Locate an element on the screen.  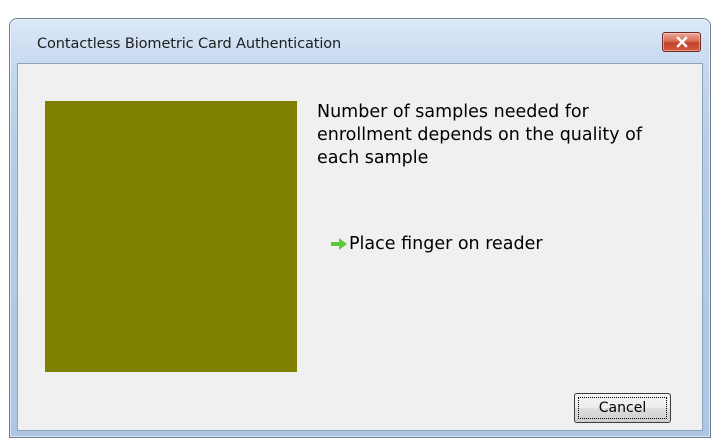
cancel-button: Cancel is located at coordinates (622, 408).